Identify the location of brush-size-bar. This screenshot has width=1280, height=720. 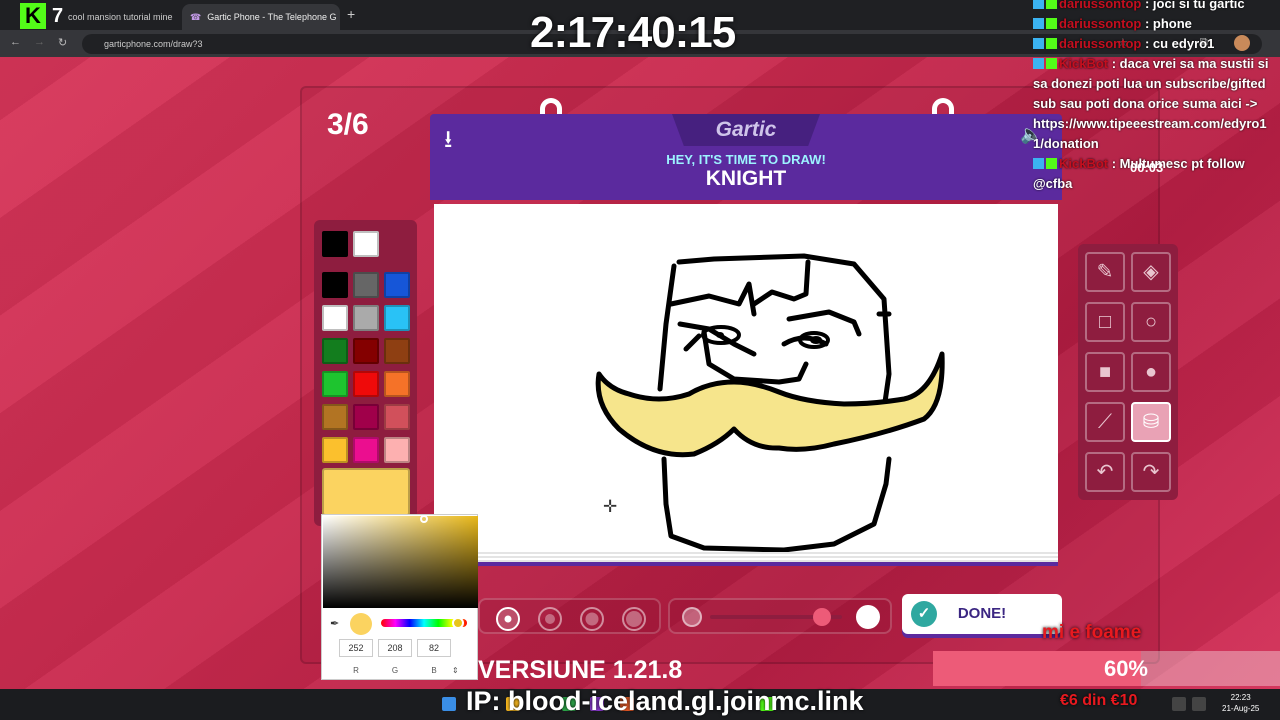
(569, 616).